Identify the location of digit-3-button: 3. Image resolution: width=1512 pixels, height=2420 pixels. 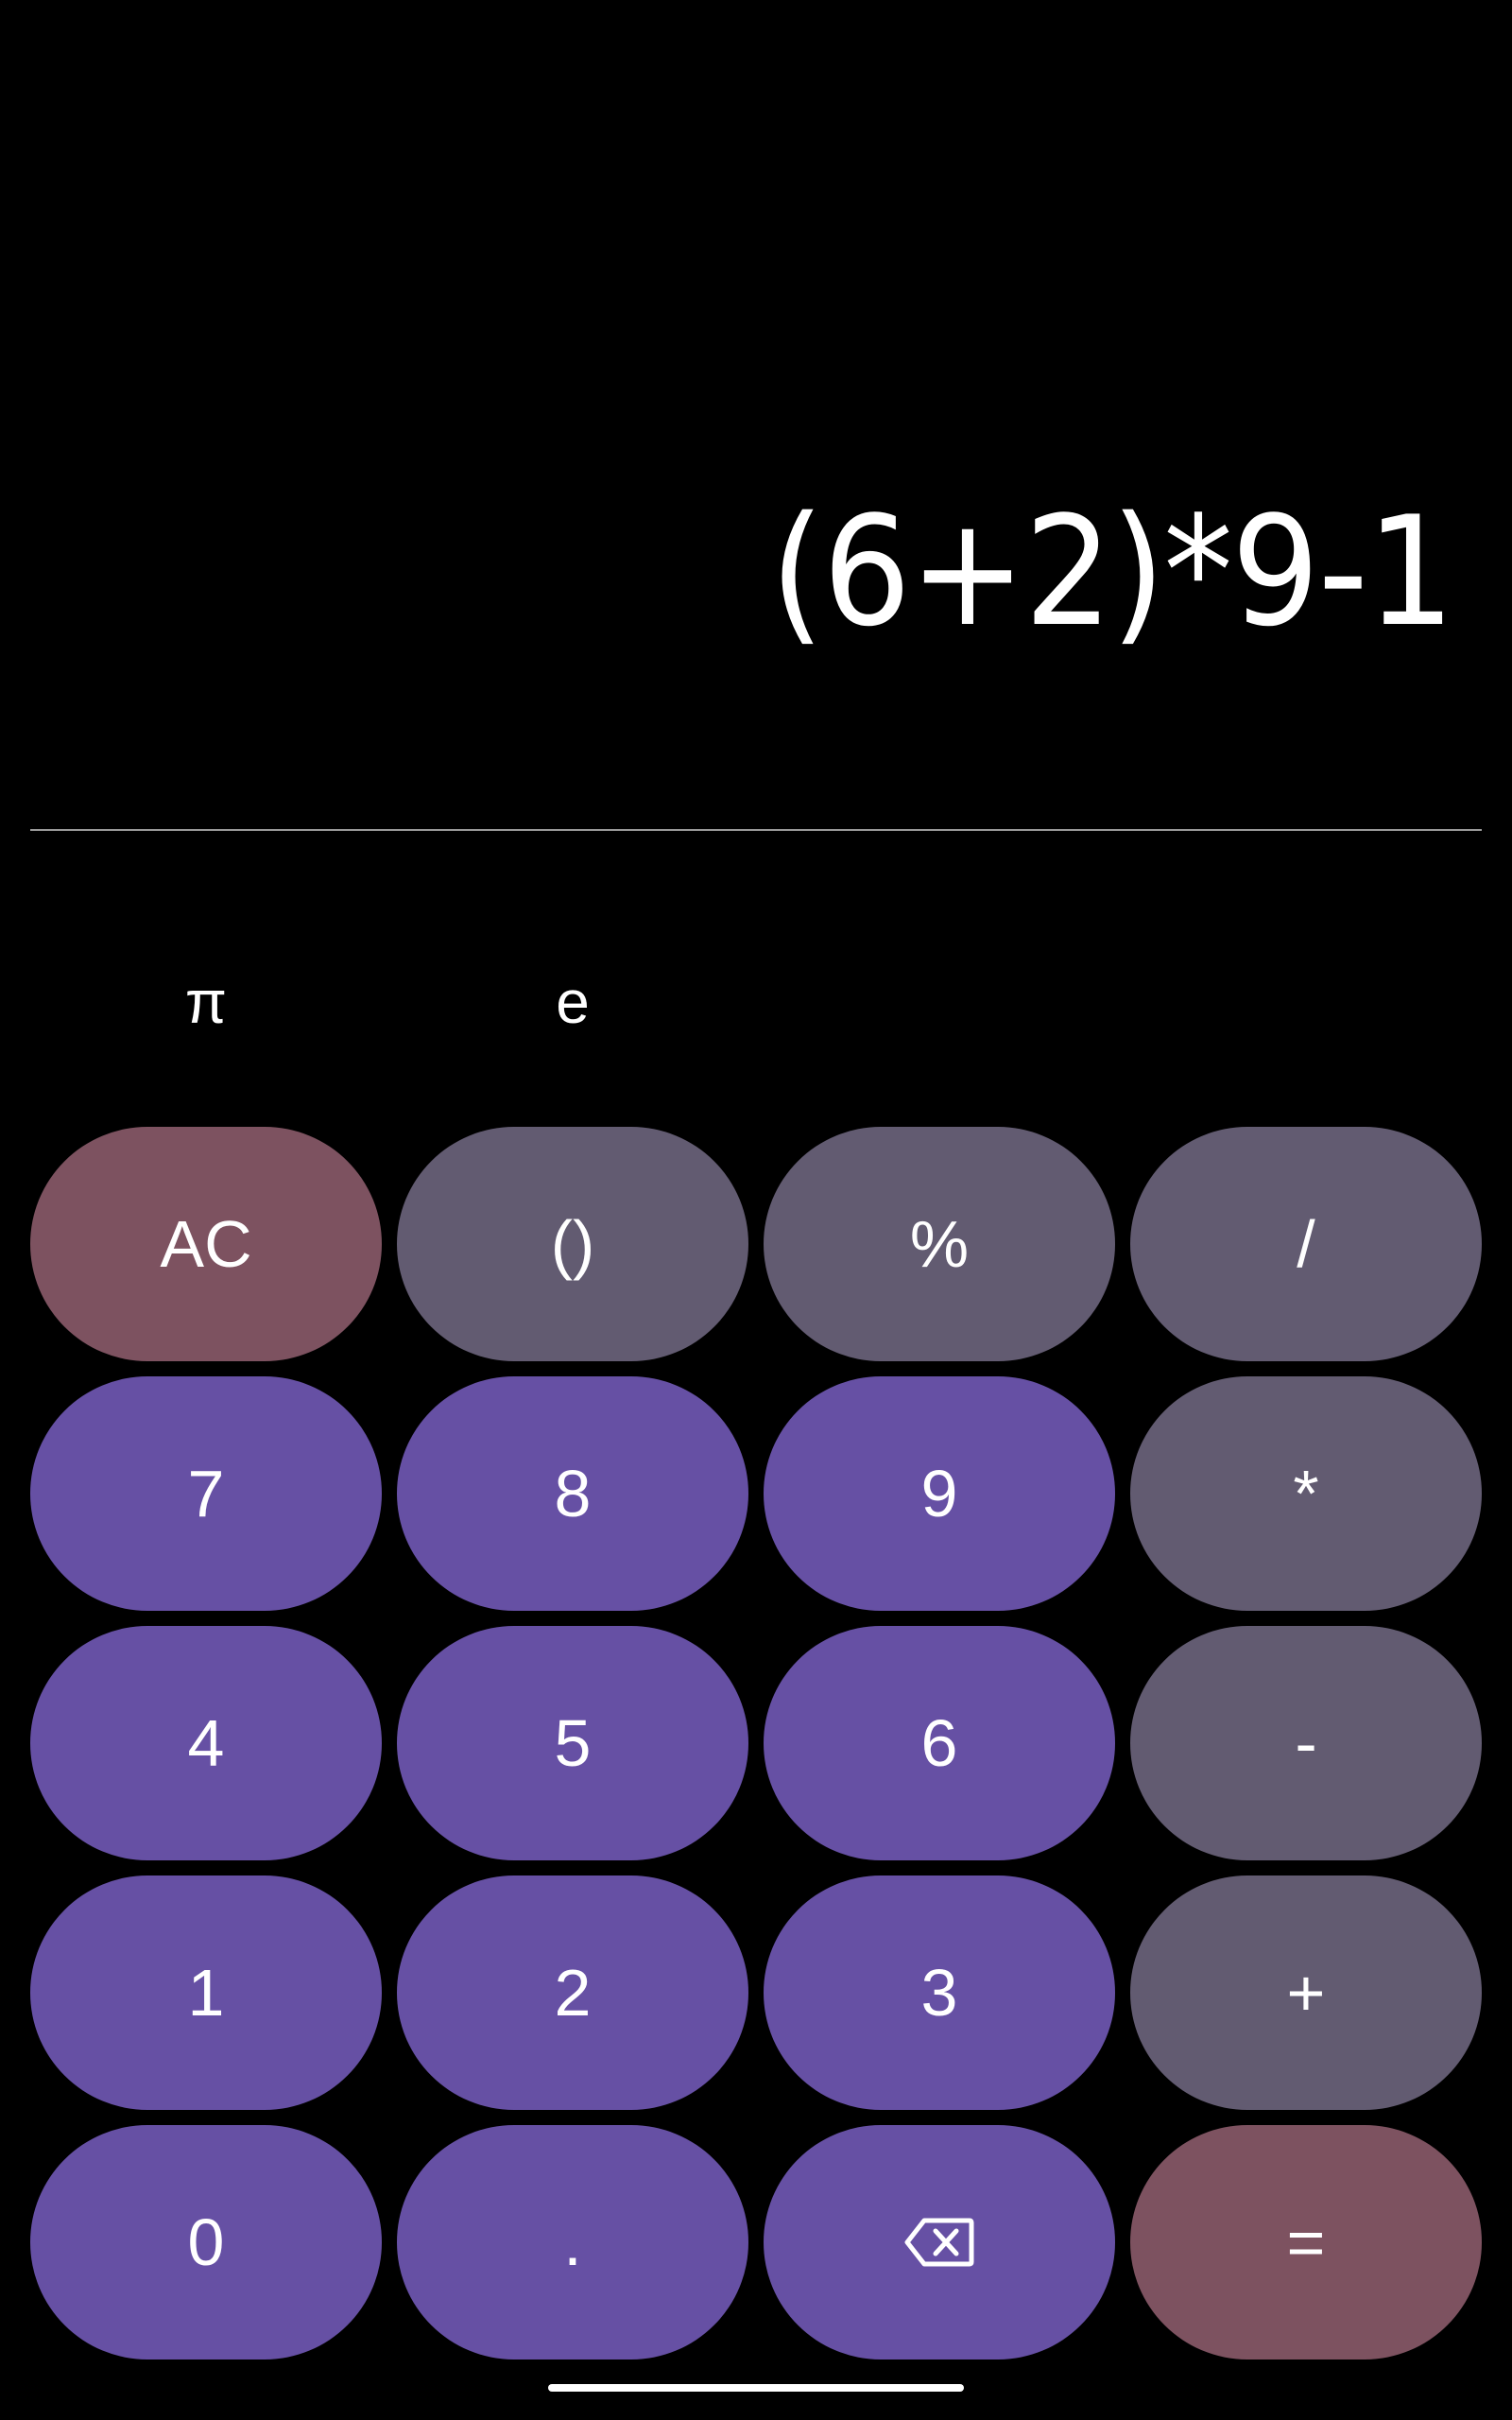
(939, 1993).